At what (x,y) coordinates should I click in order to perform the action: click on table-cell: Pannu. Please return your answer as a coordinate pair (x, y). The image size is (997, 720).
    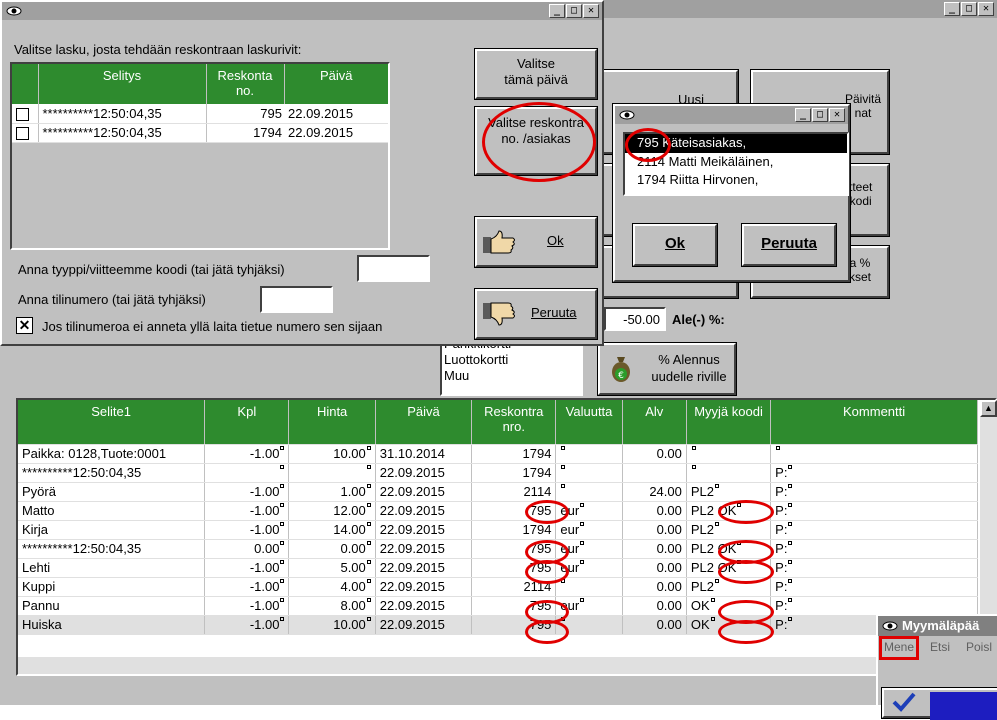
    Looking at the image, I should click on (112, 606).